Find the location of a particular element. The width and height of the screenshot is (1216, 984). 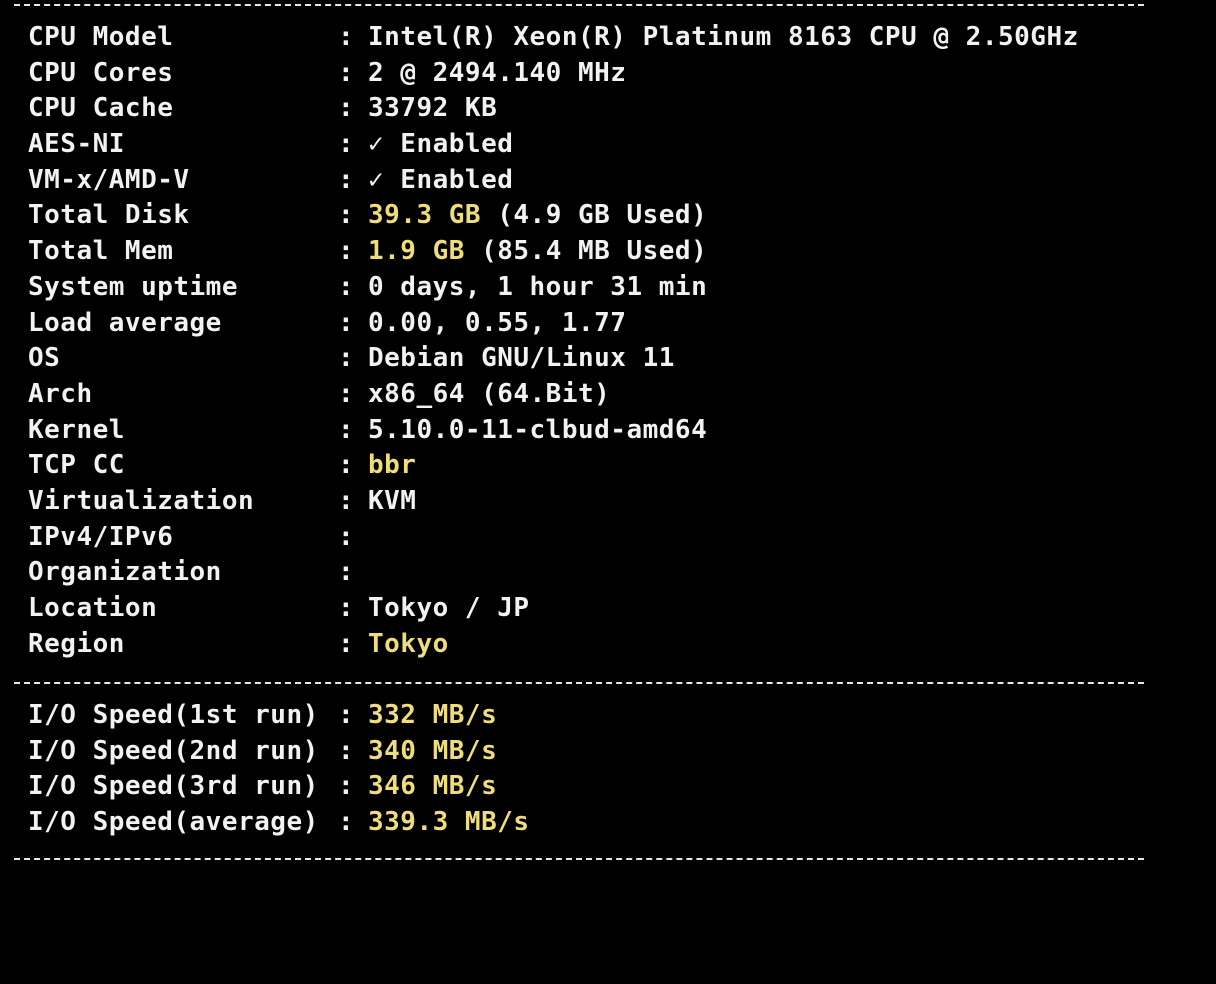

info-row-uptime: System uptime : 0 days, 1 hour 31 min is located at coordinates (367, 288).